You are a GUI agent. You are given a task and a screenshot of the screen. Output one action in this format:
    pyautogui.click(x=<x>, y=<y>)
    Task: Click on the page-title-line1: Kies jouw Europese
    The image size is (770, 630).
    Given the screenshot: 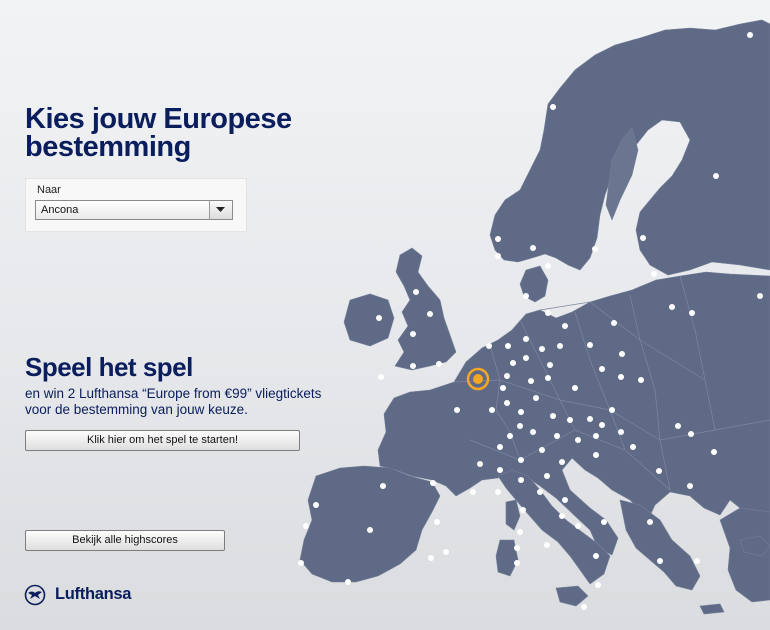 What is the action you would take?
    pyautogui.click(x=158, y=119)
    